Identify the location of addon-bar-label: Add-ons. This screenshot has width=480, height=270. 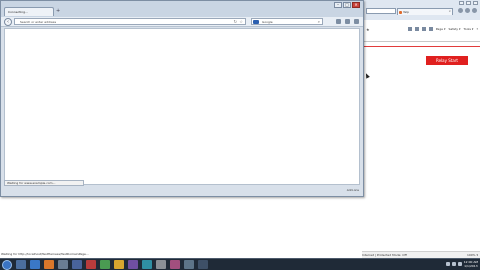
(353, 190).